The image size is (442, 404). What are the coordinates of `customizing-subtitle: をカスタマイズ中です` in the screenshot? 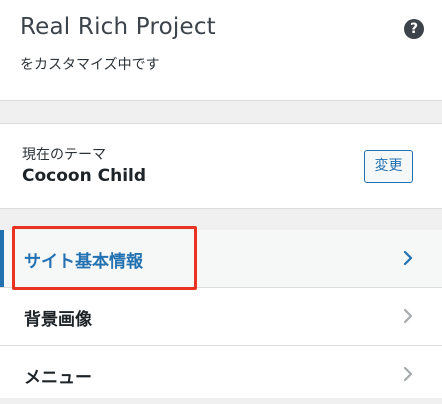 It's located at (90, 65).